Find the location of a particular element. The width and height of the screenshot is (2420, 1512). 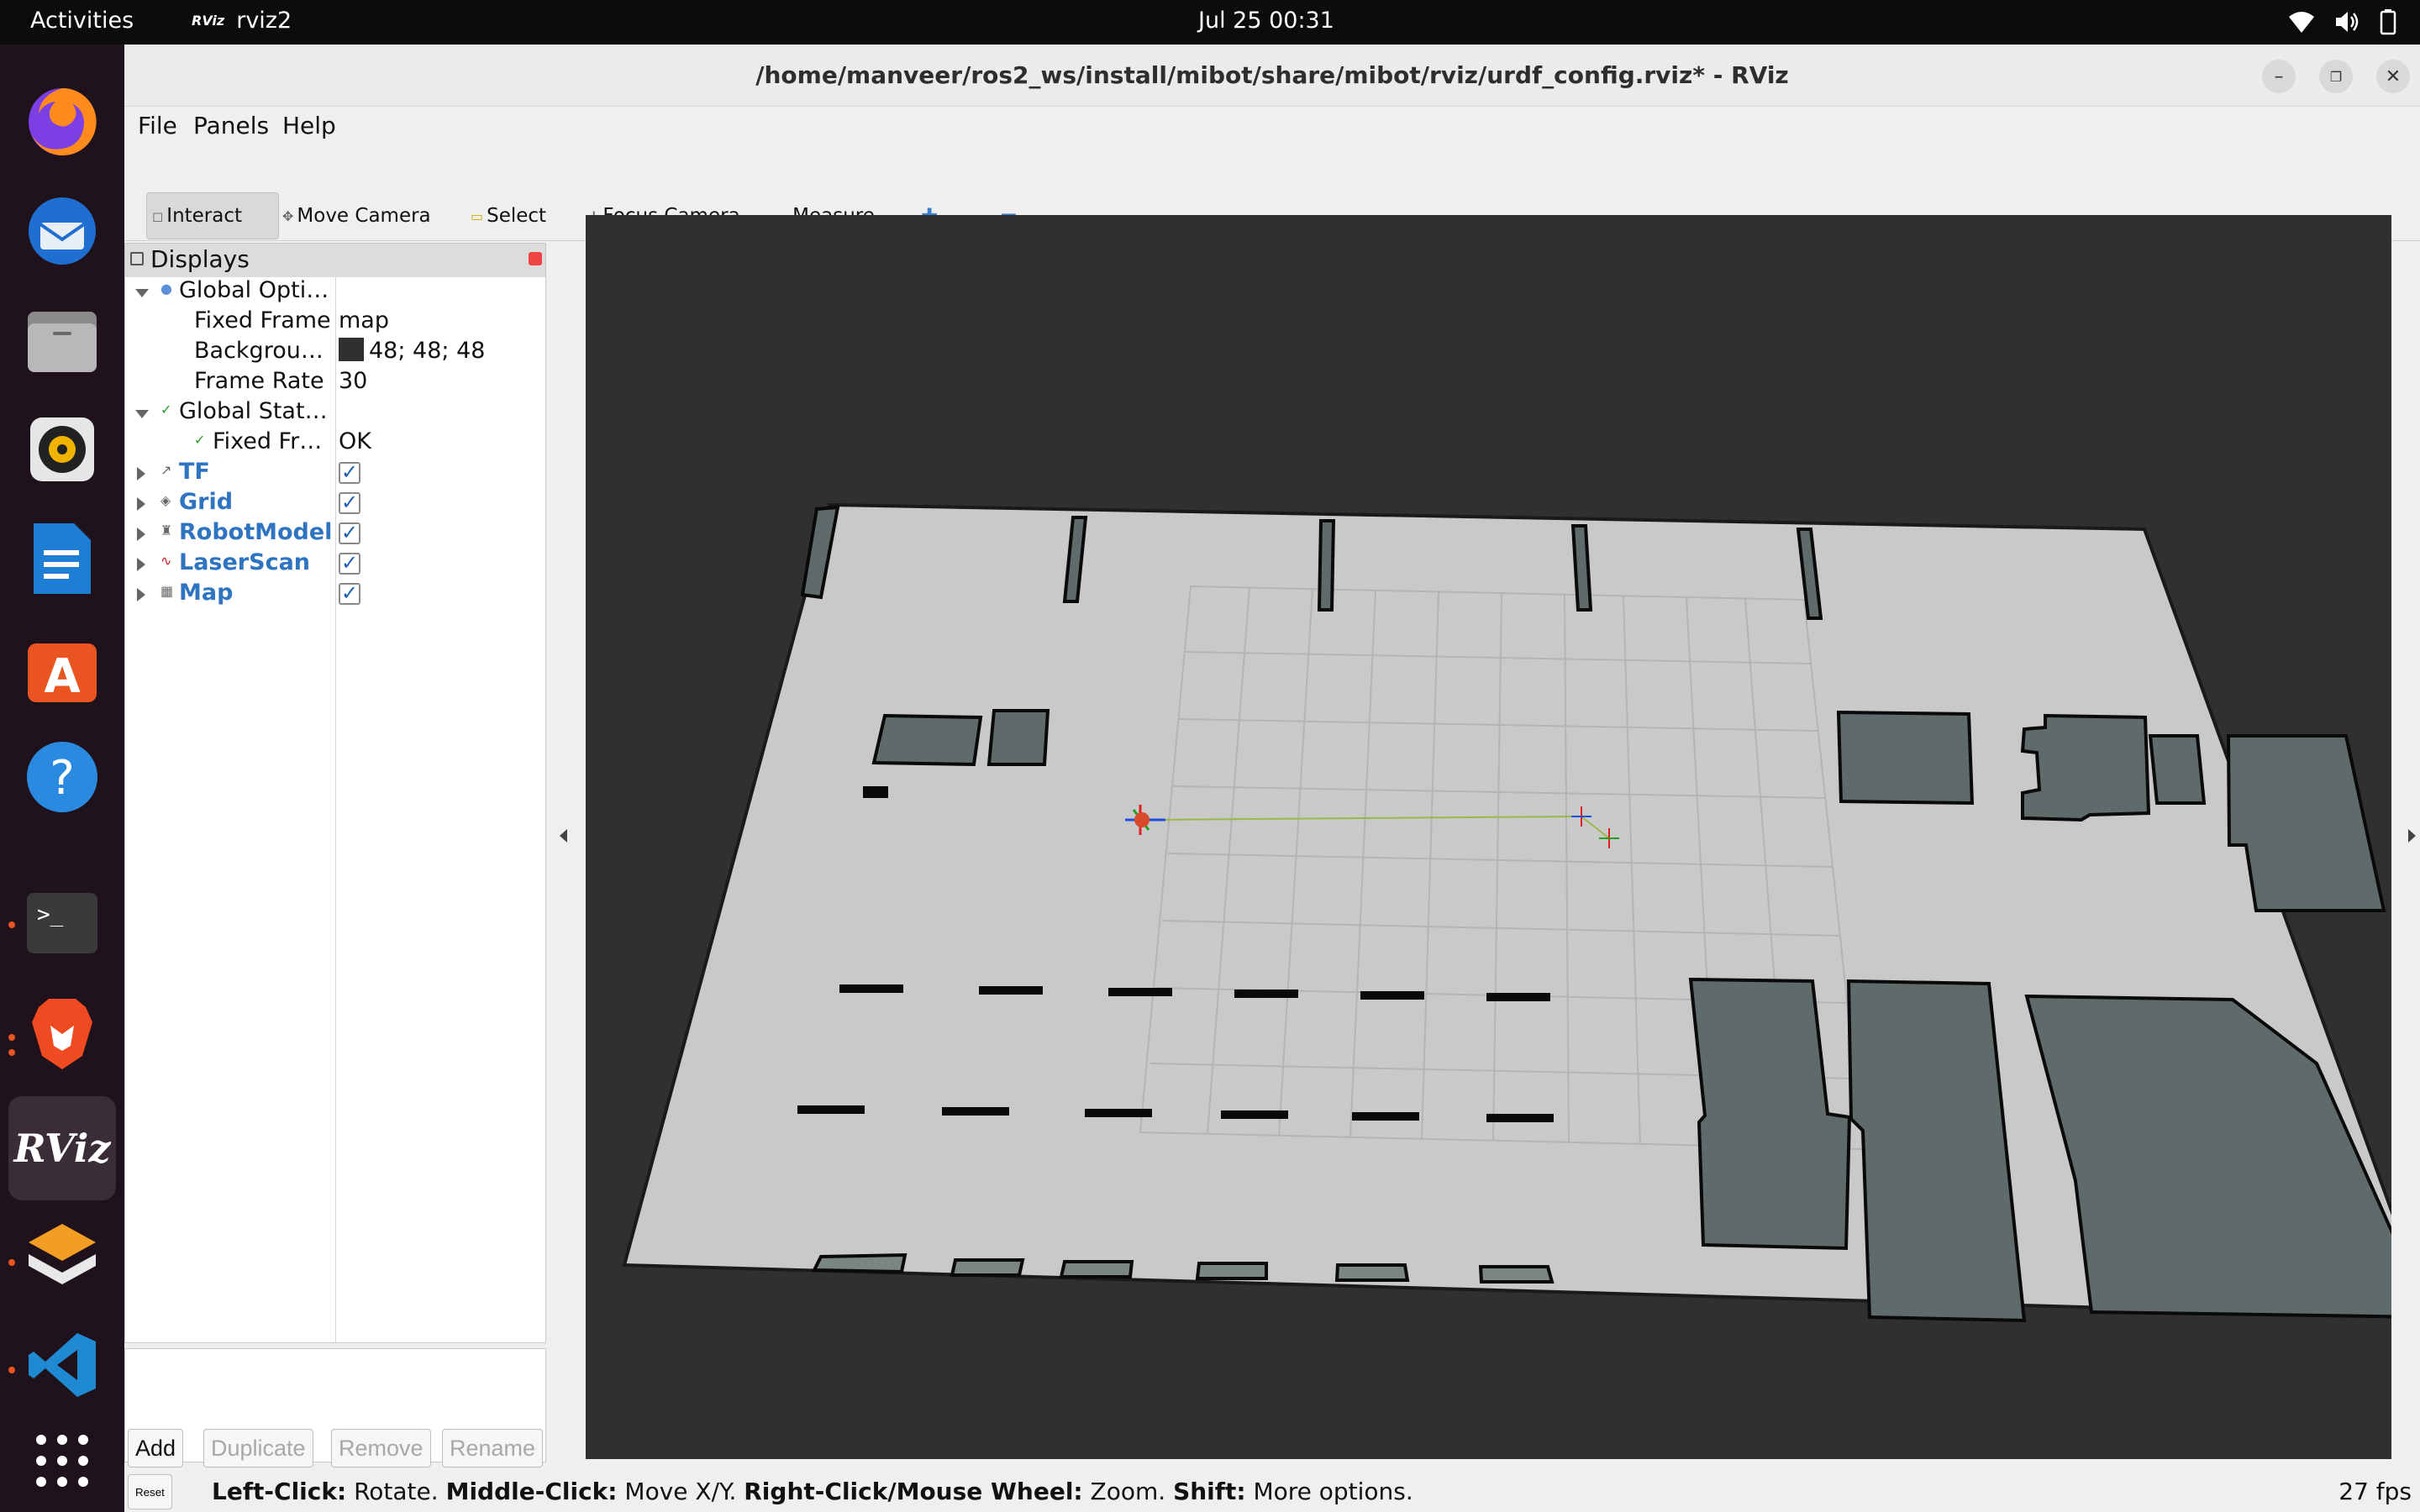

tree-row-frame-rate: Frame Rate 30 is located at coordinates (335, 383).